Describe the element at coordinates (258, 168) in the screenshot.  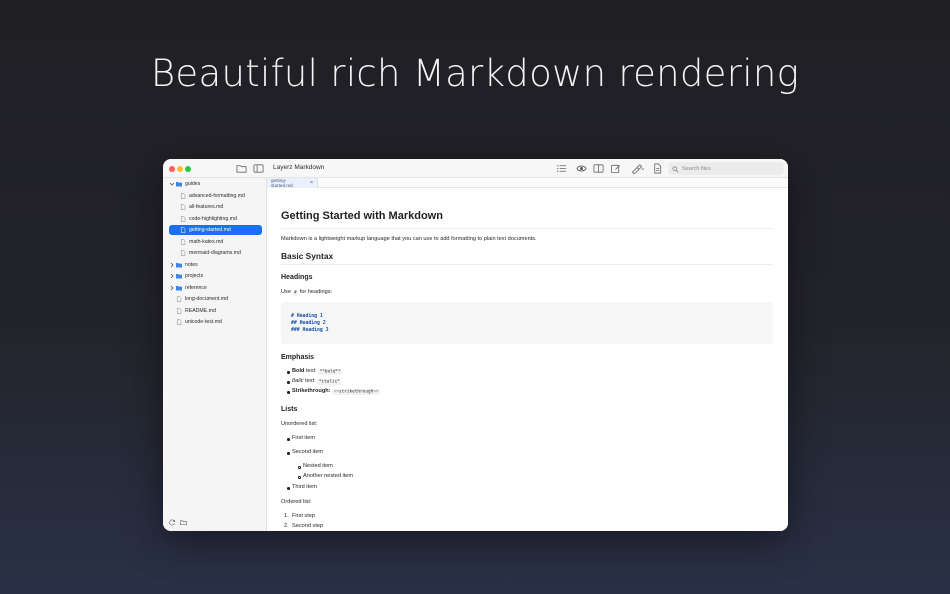
I see `sidebar-toggle-icon` at that location.